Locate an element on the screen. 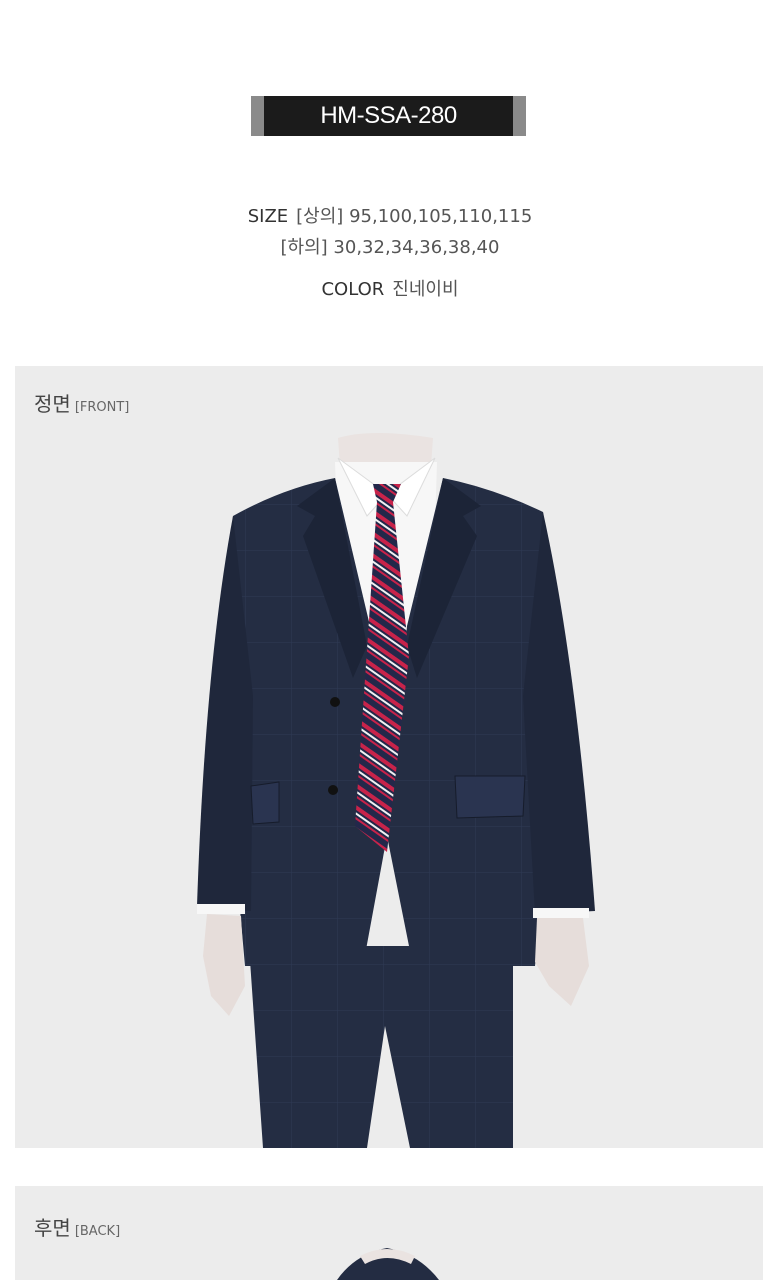 The width and height of the screenshot is (780, 1280). size-bottom-line: [하의] 30,32,34,36,38,40 is located at coordinates (390, 246).